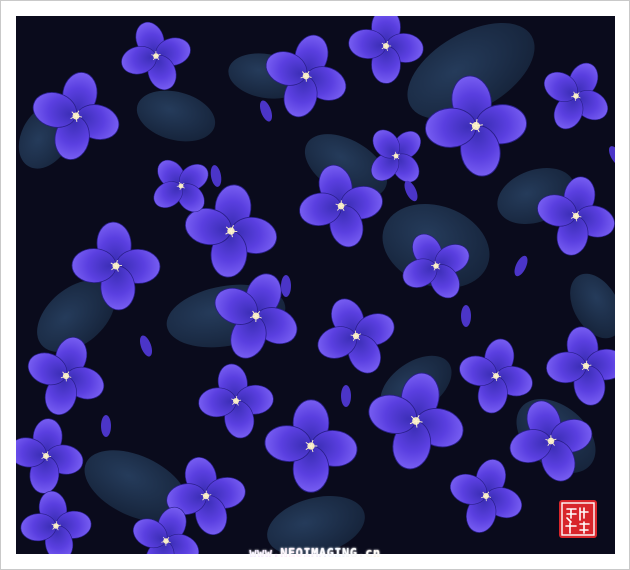 The width and height of the screenshot is (630, 570). Describe the element at coordinates (94, 266) in the screenshot. I see `petal` at that location.